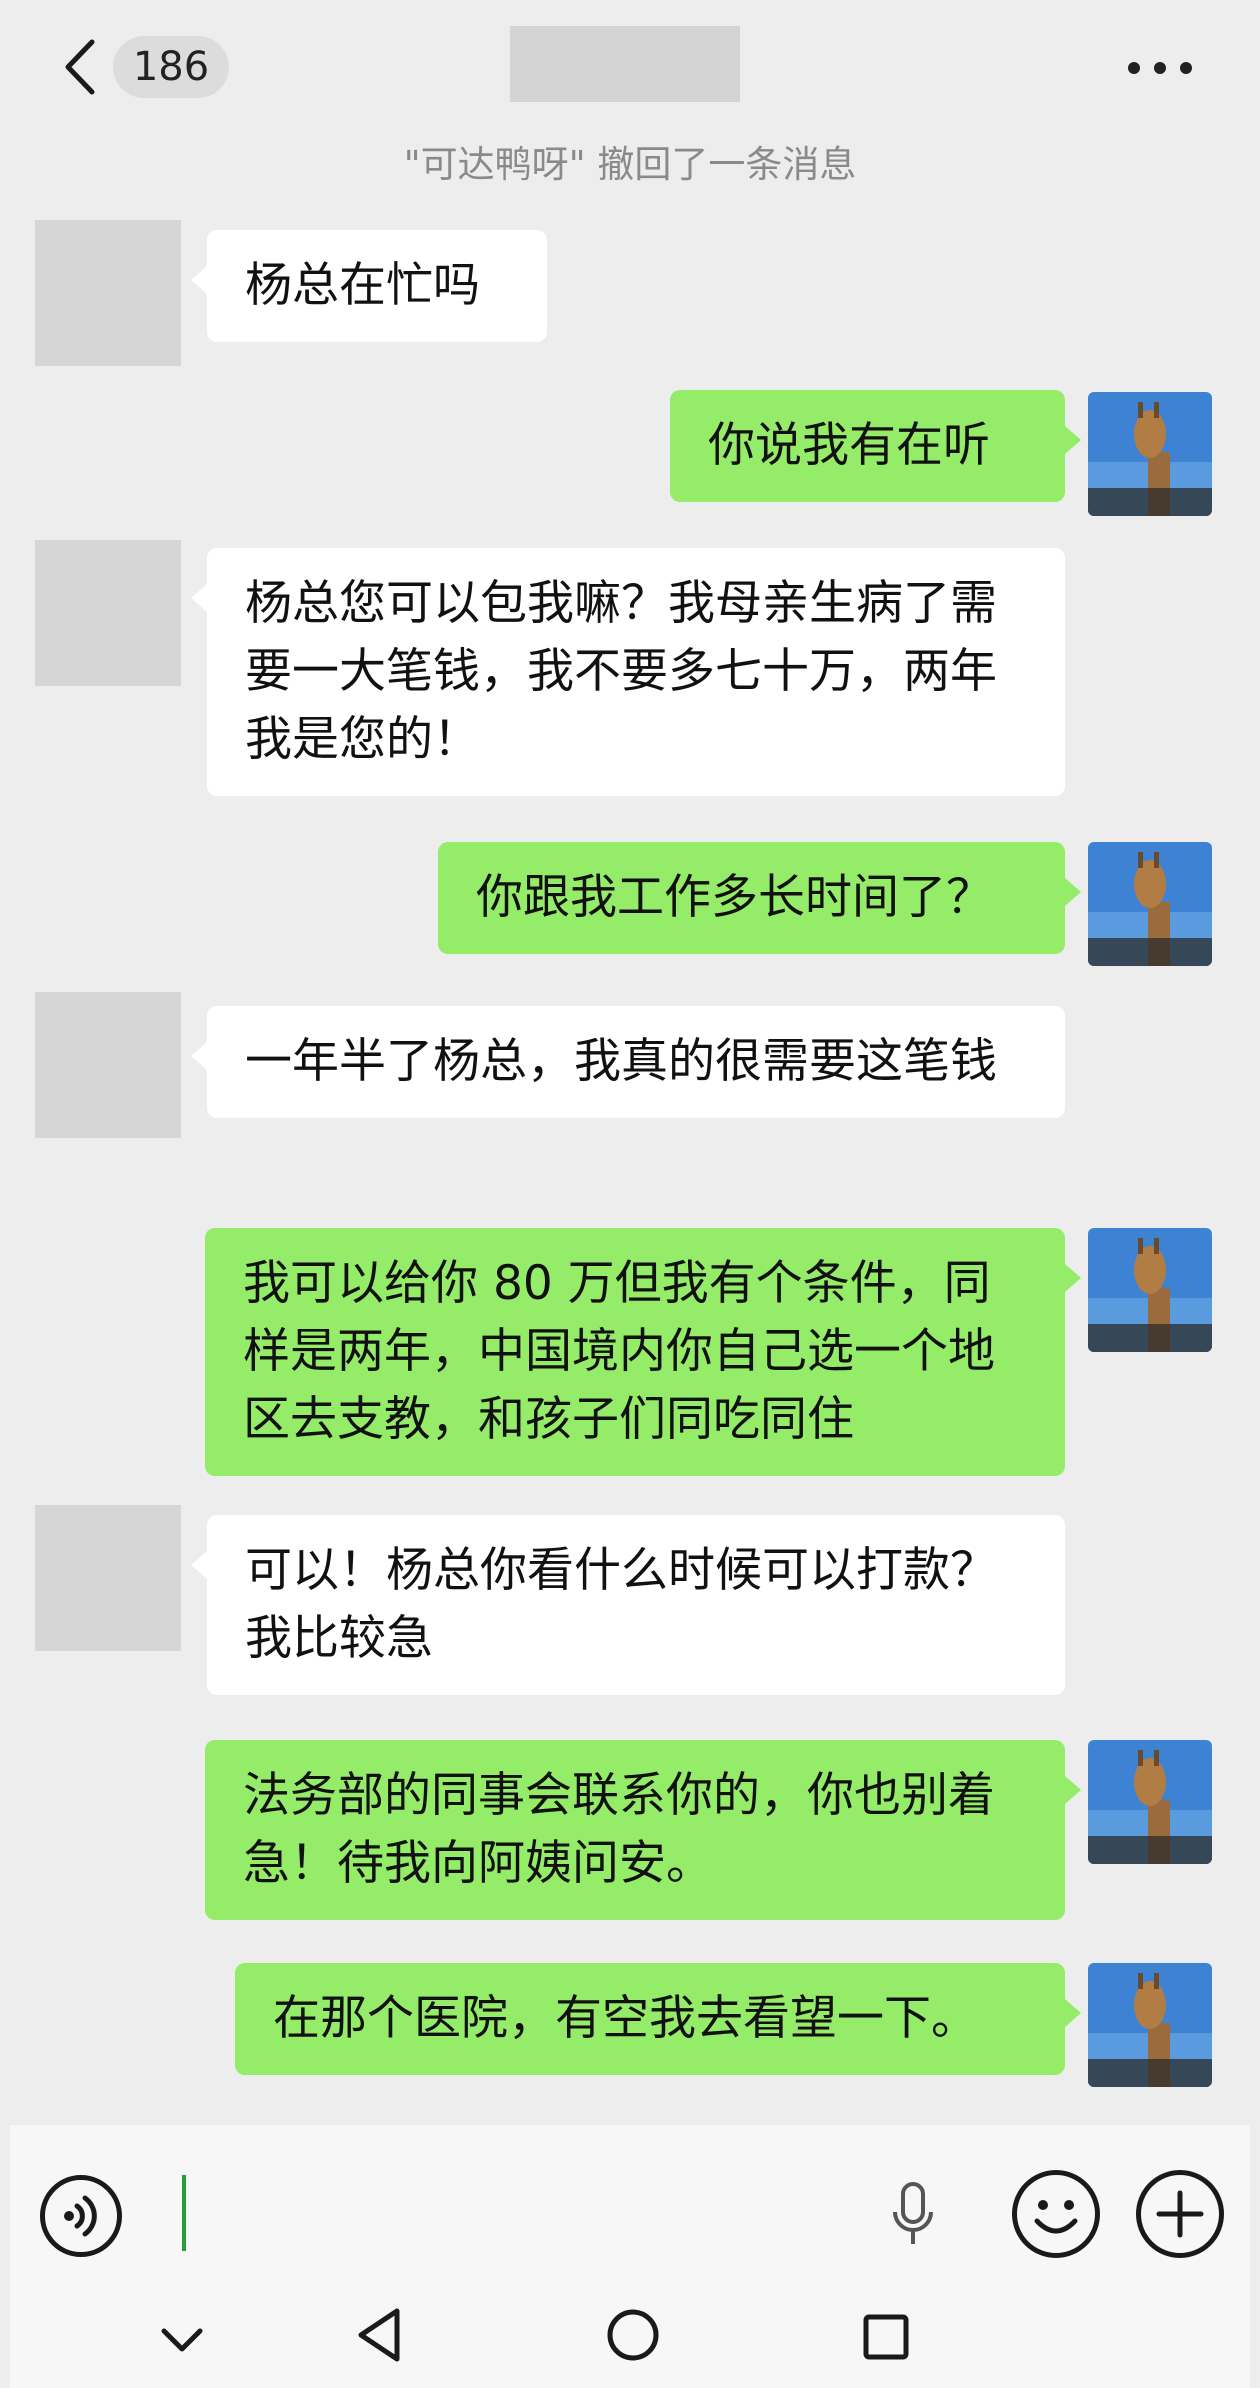 This screenshot has height=2388, width=1260. I want to click on message-bubble-outgoing: 你说我有在听, so click(875, 446).